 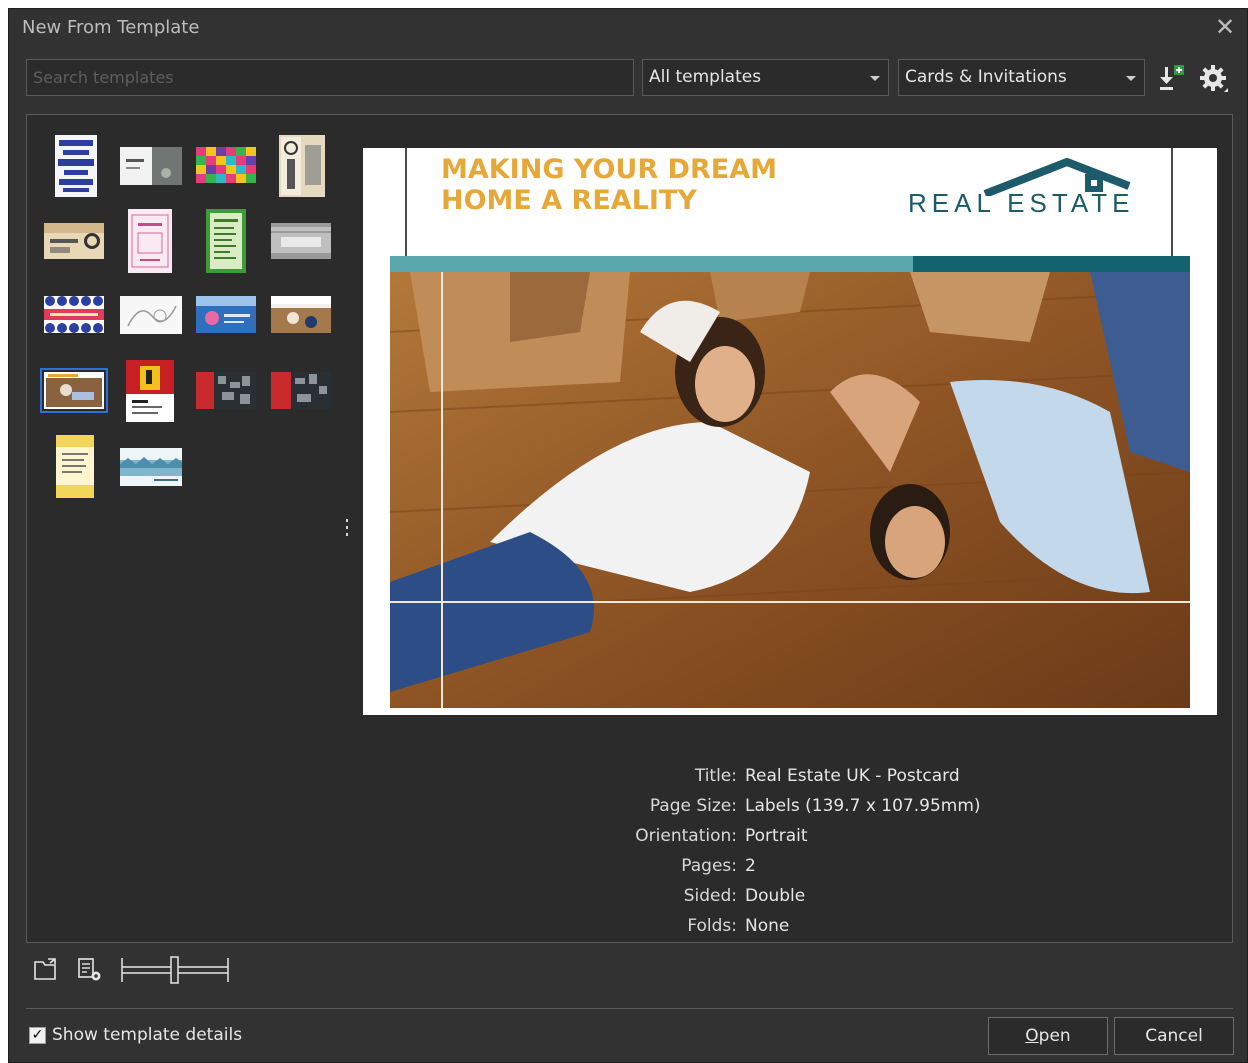 I want to click on preview-headline: MAKING YOUR DREAM HOME A REALITY, so click(x=609, y=185).